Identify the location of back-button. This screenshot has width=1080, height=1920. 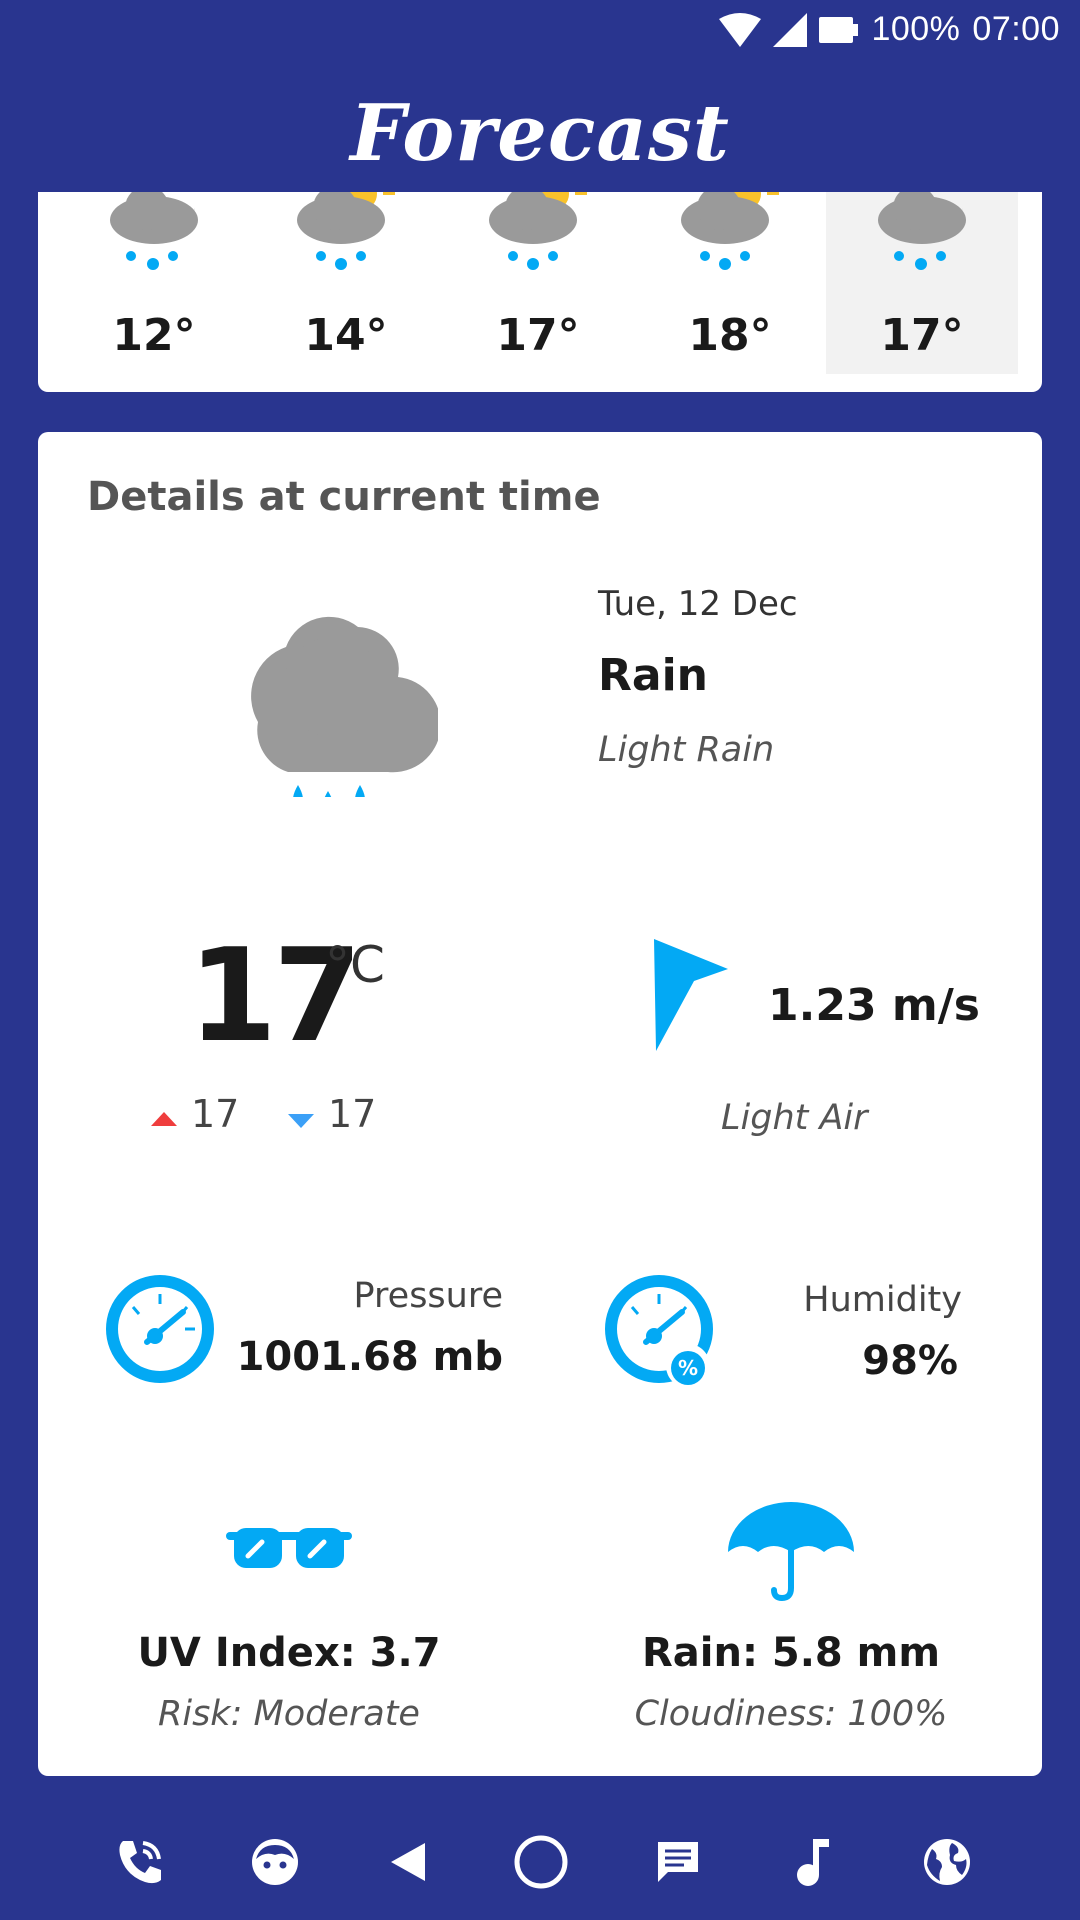
(408, 1862).